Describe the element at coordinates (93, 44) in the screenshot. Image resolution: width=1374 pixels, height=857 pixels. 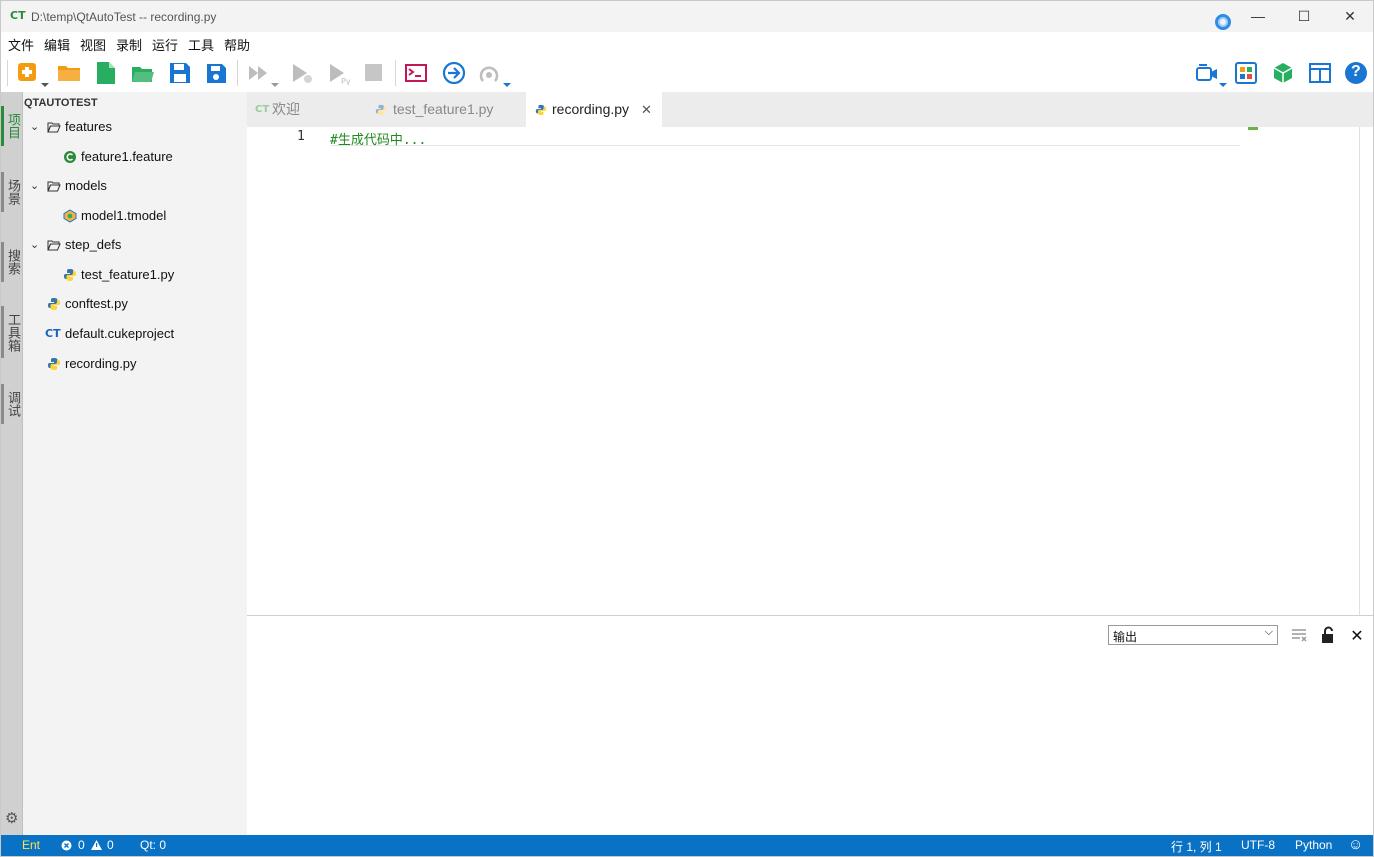
I see `menu-view: 视图` at that location.